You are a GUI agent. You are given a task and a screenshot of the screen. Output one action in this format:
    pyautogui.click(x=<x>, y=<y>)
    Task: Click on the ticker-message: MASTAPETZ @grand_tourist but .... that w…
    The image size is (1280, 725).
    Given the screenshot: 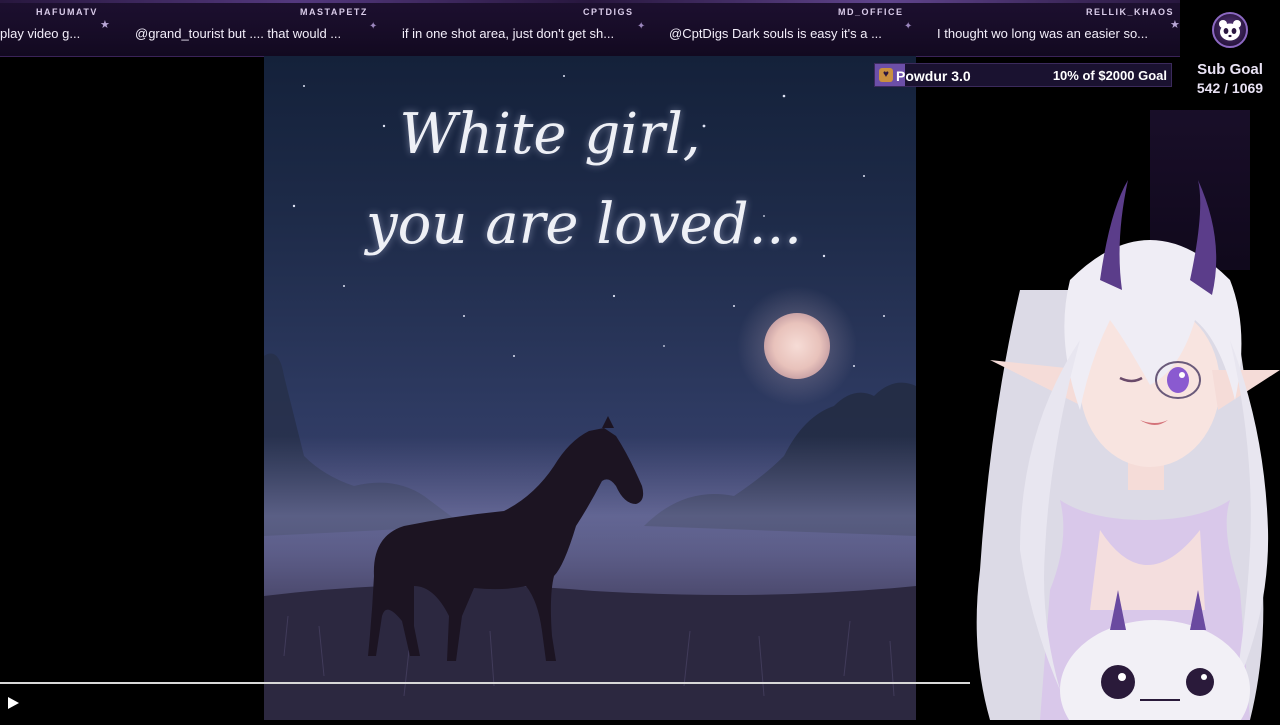 What is the action you would take?
    pyautogui.click(x=245, y=28)
    